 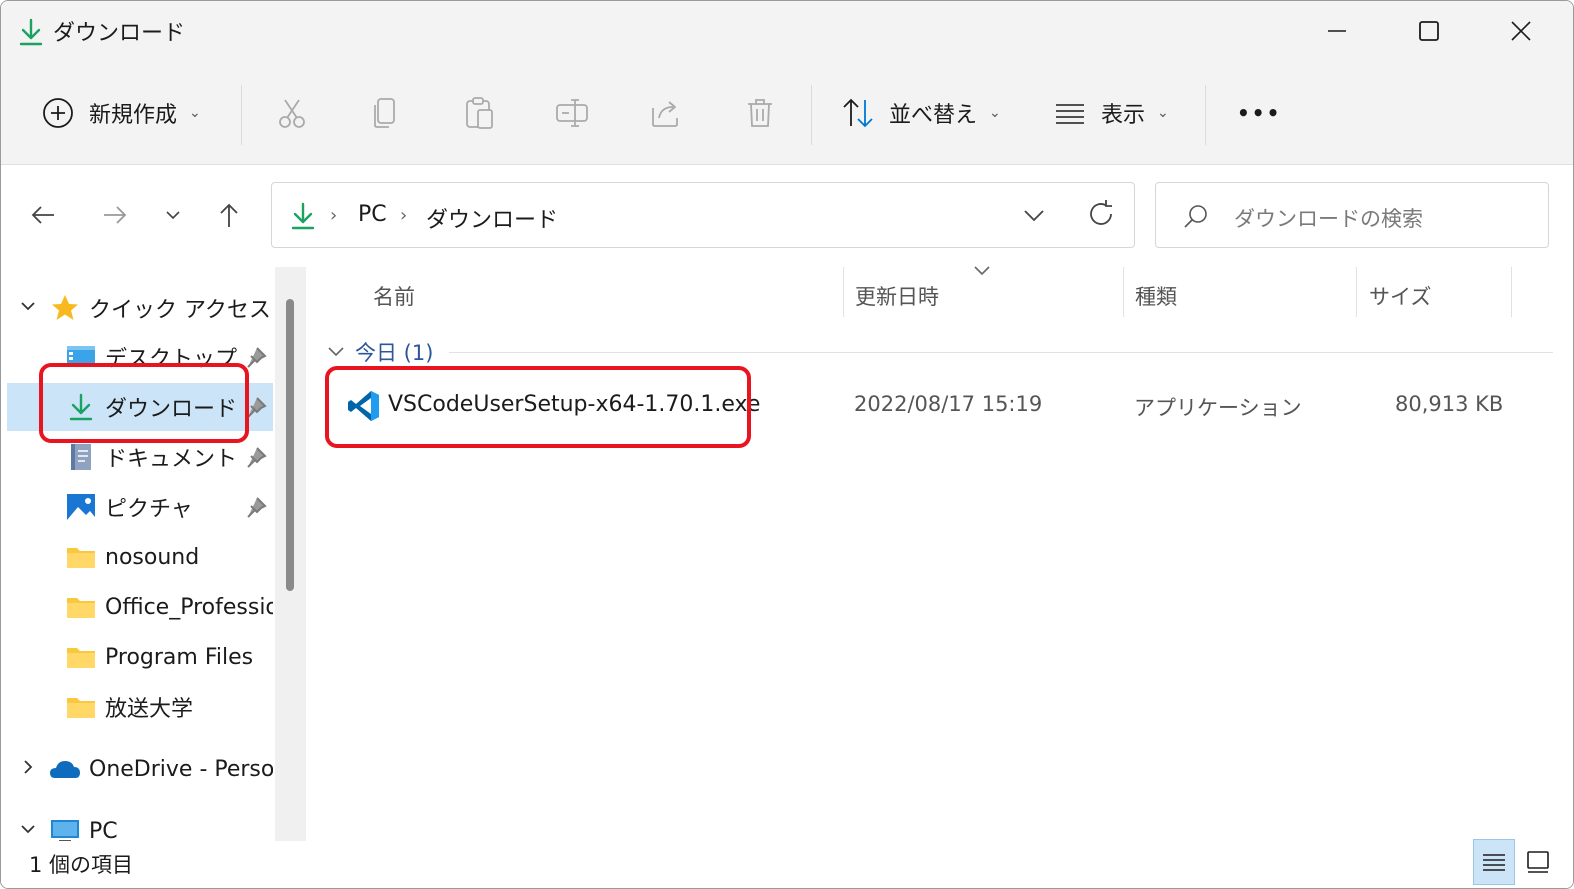 I want to click on sort-button: 並べ替え ⌄, so click(x=921, y=113).